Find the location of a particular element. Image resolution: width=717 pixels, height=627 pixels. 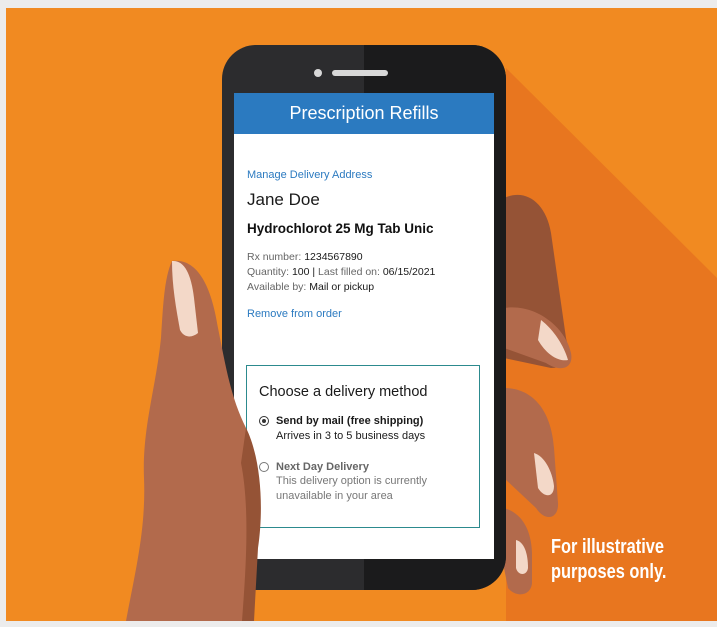

hand-front-illustration is located at coordinates (193, 440).